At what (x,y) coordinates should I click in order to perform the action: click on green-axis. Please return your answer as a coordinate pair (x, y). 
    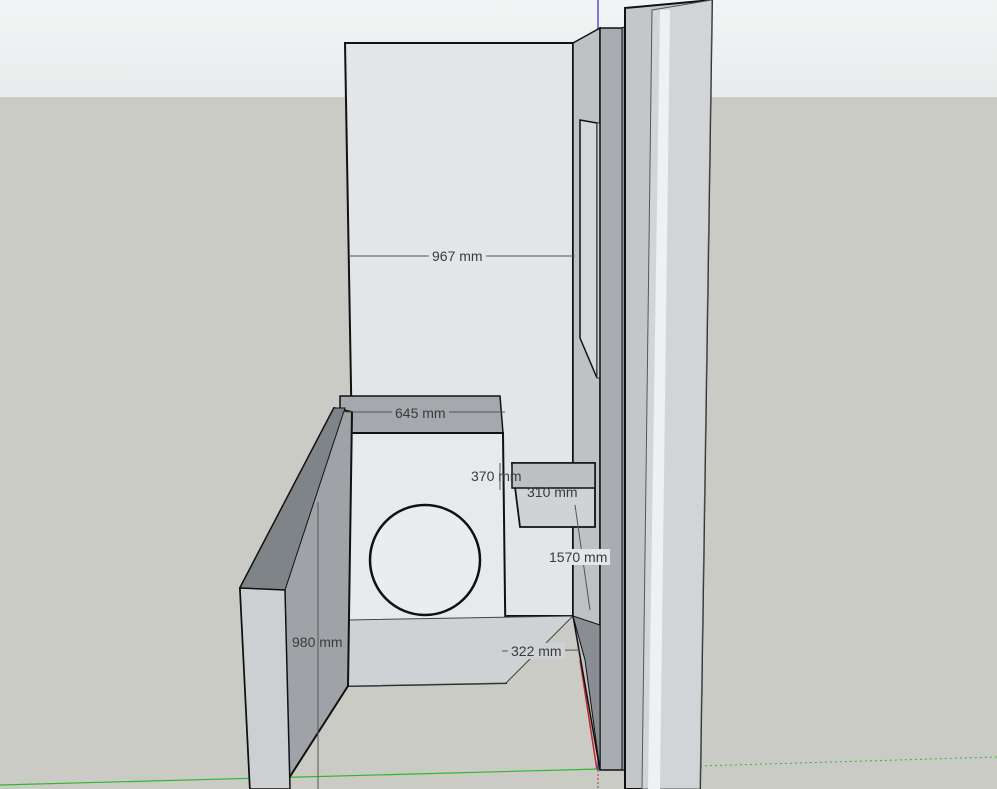
    Looking at the image, I should click on (300, 777).